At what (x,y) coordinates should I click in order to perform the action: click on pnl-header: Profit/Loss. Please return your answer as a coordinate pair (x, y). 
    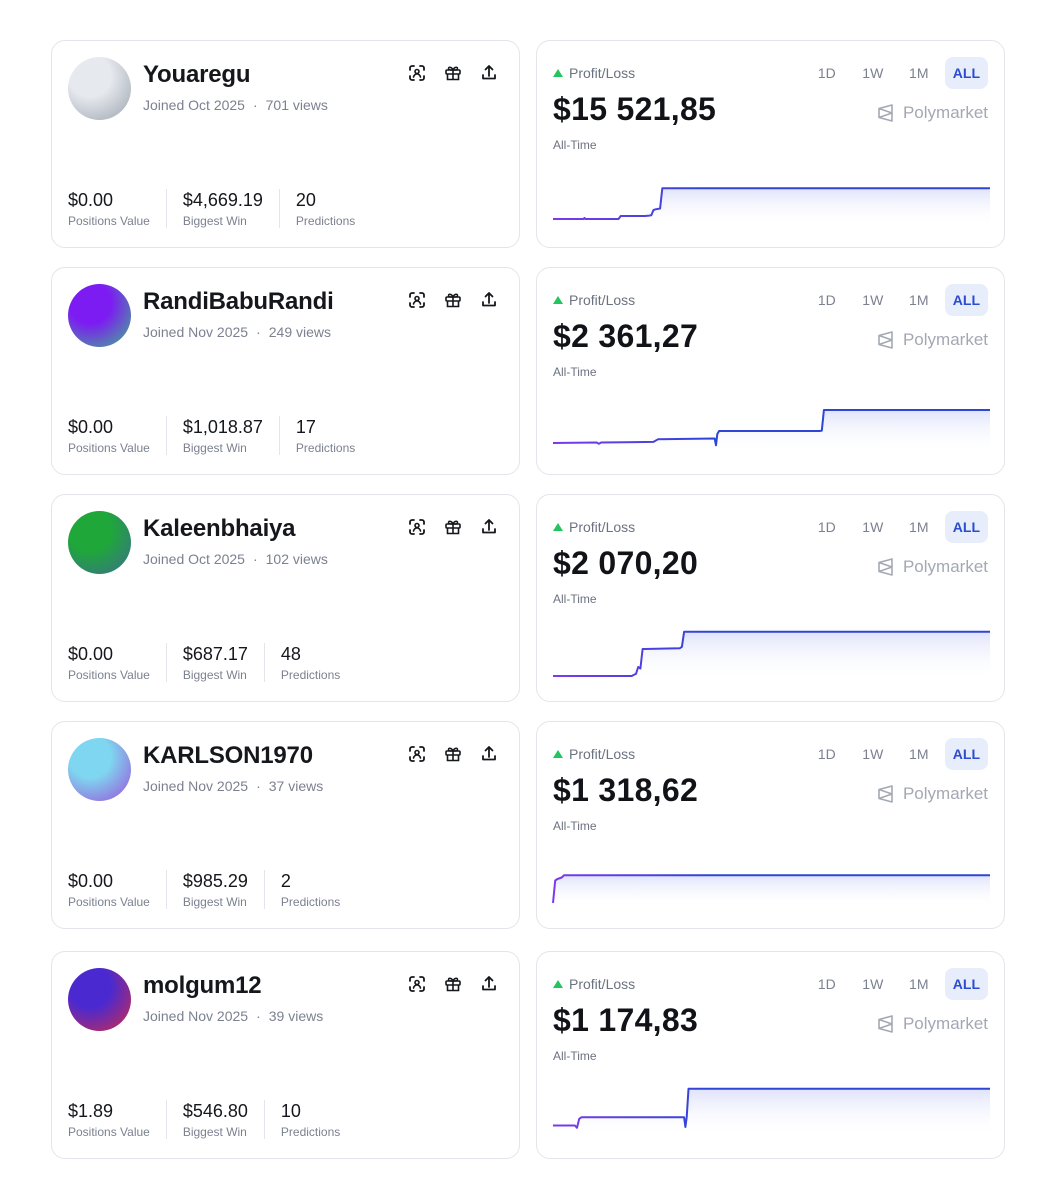
    Looking at the image, I should click on (594, 300).